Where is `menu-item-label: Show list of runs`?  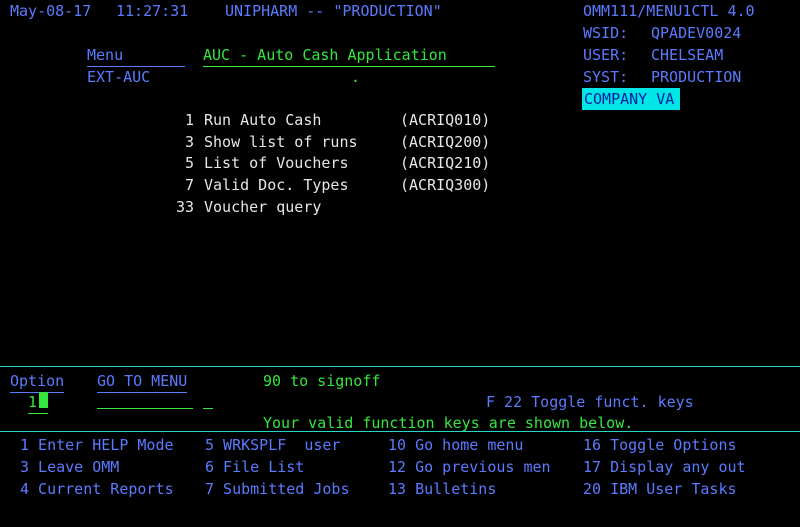
menu-item-label: Show list of runs is located at coordinates (281, 142).